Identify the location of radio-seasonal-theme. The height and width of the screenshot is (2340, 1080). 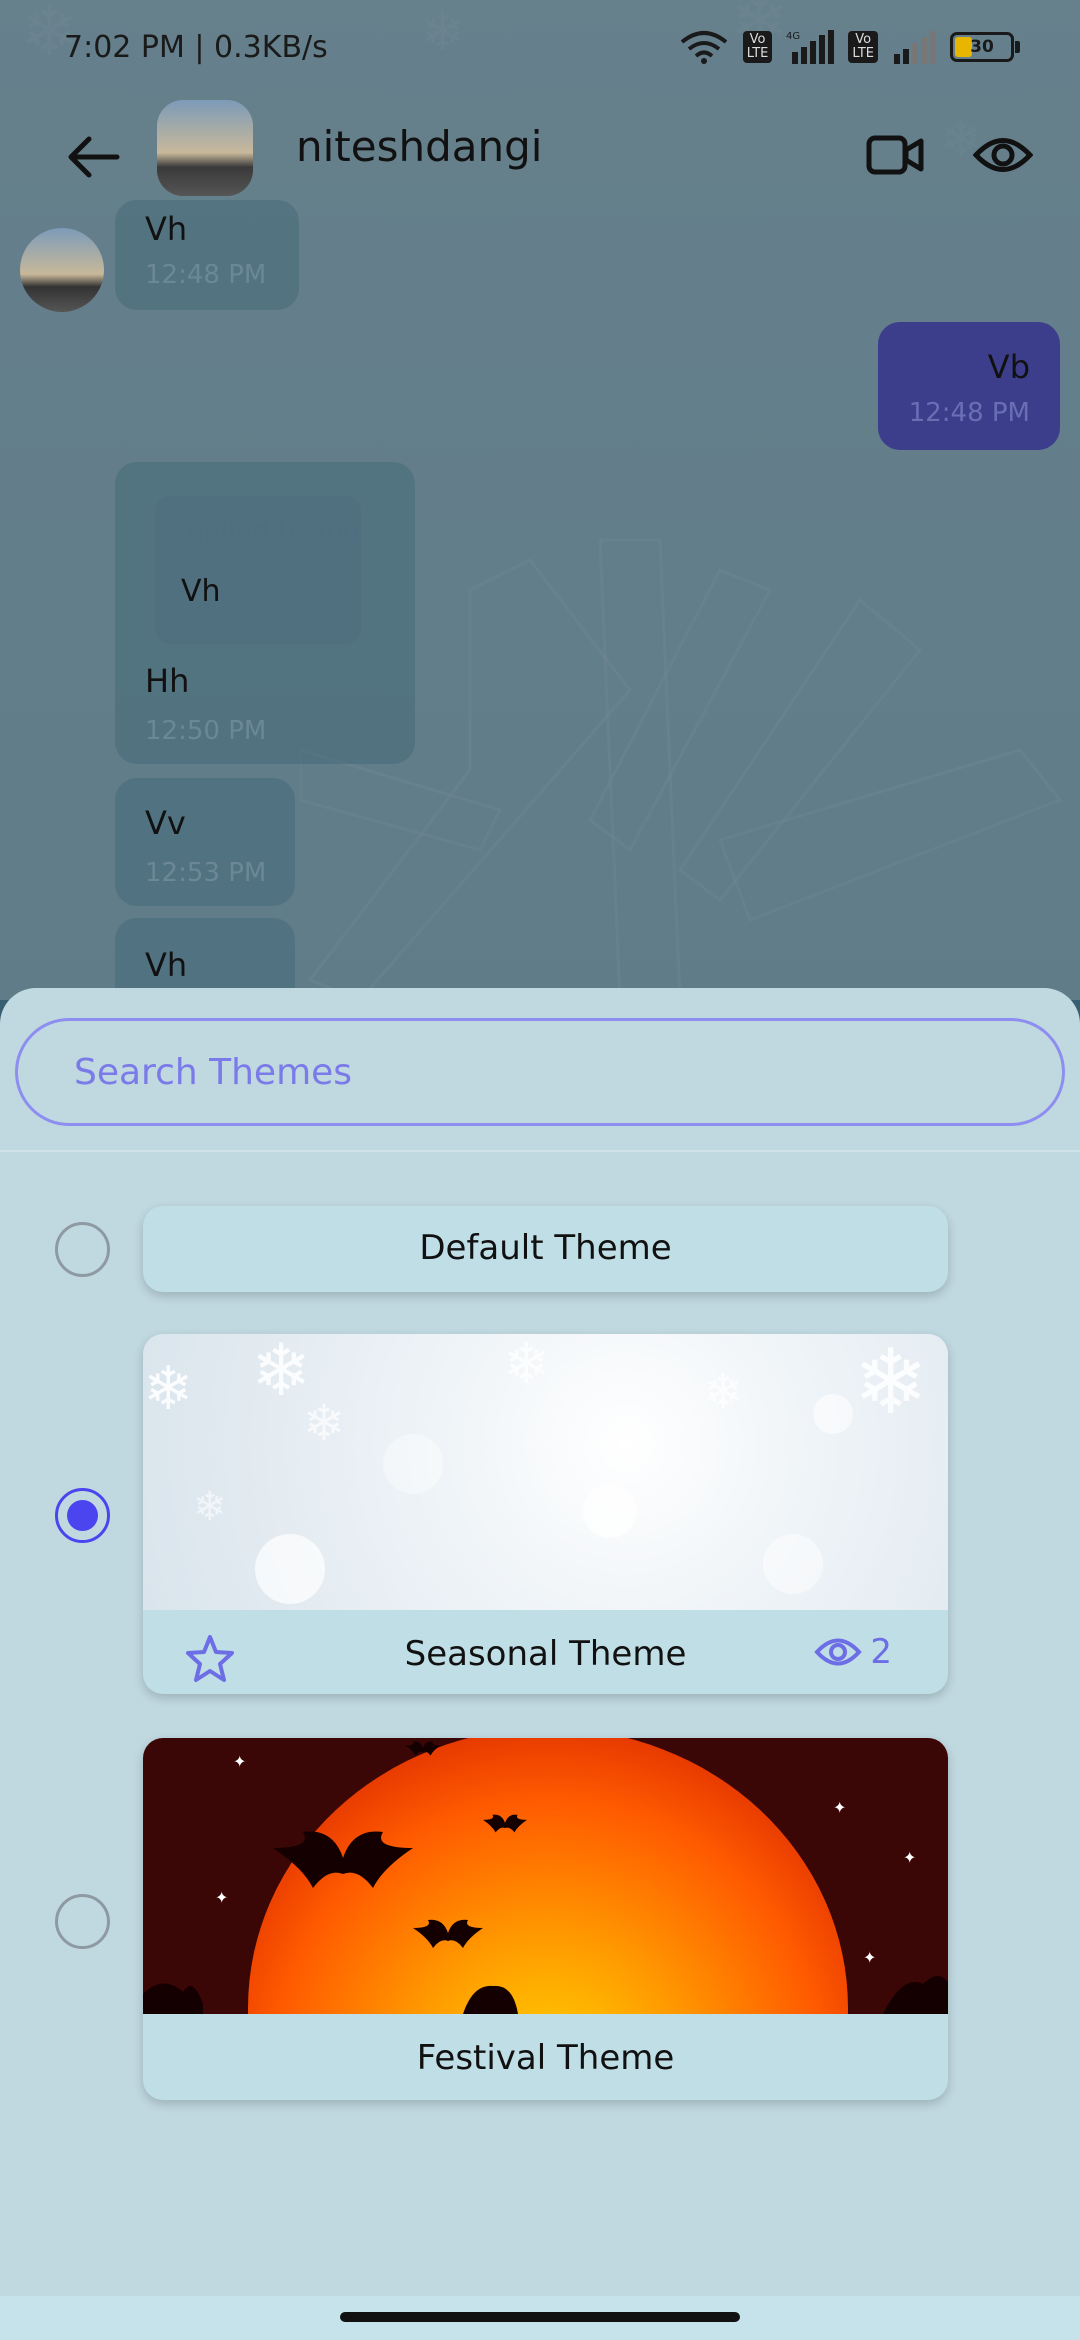
(82, 1515).